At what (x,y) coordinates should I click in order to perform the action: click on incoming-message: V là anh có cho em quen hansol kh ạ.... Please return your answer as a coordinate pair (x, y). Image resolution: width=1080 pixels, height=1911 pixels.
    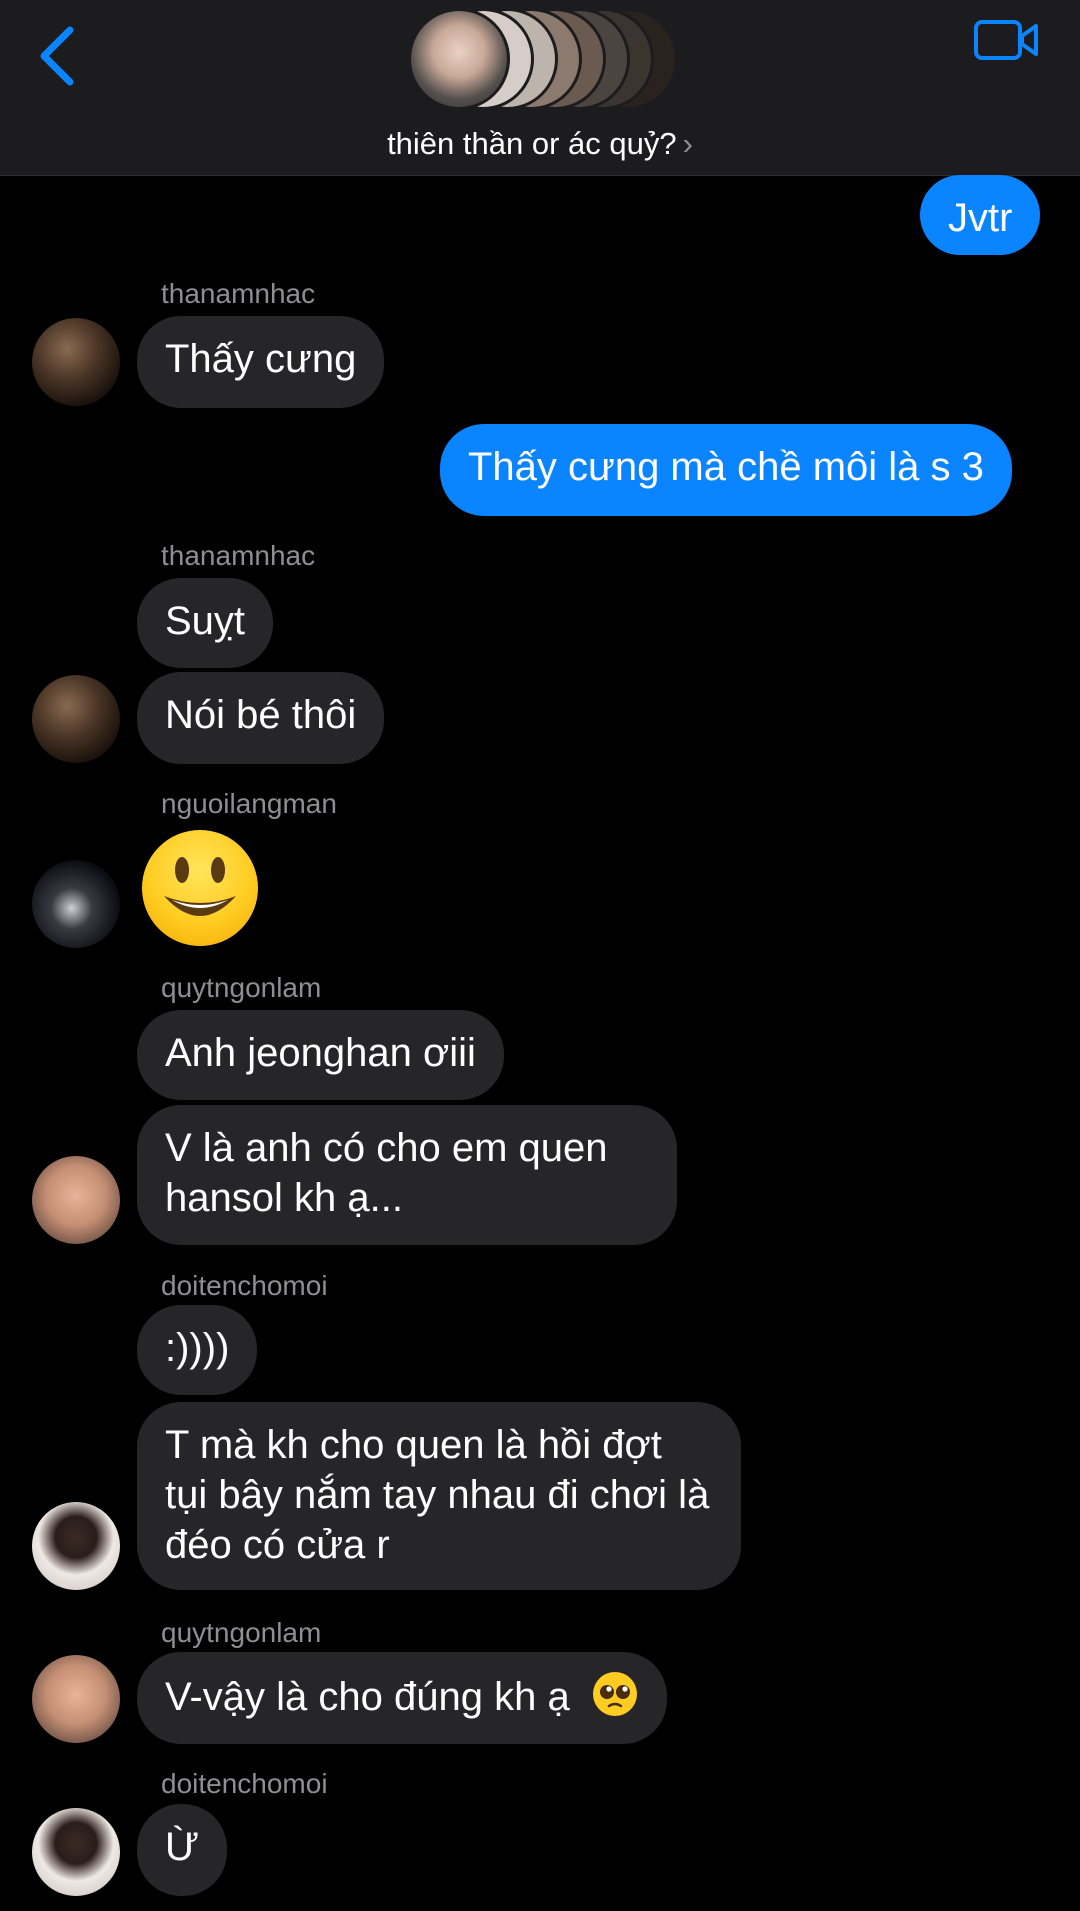
    Looking at the image, I should click on (407, 1175).